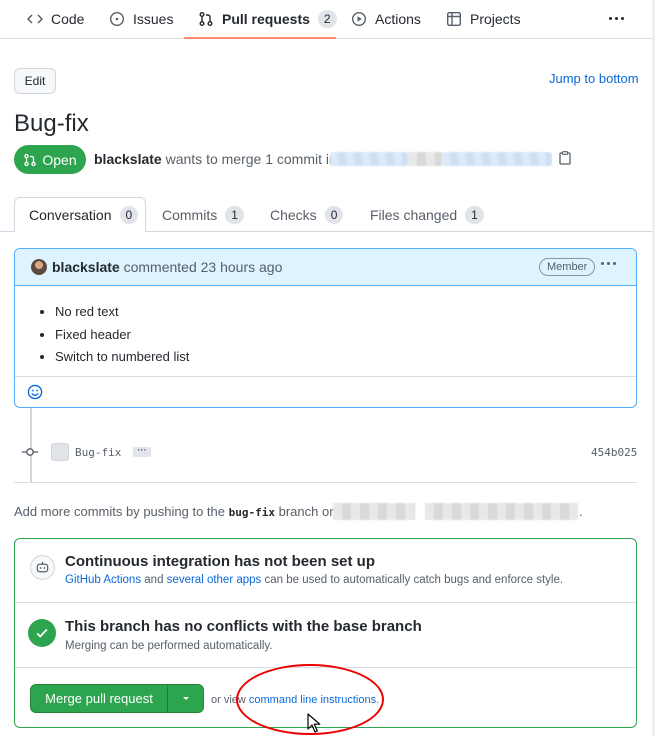 This screenshot has width=655, height=736. I want to click on edit-button: Edit, so click(35, 81).